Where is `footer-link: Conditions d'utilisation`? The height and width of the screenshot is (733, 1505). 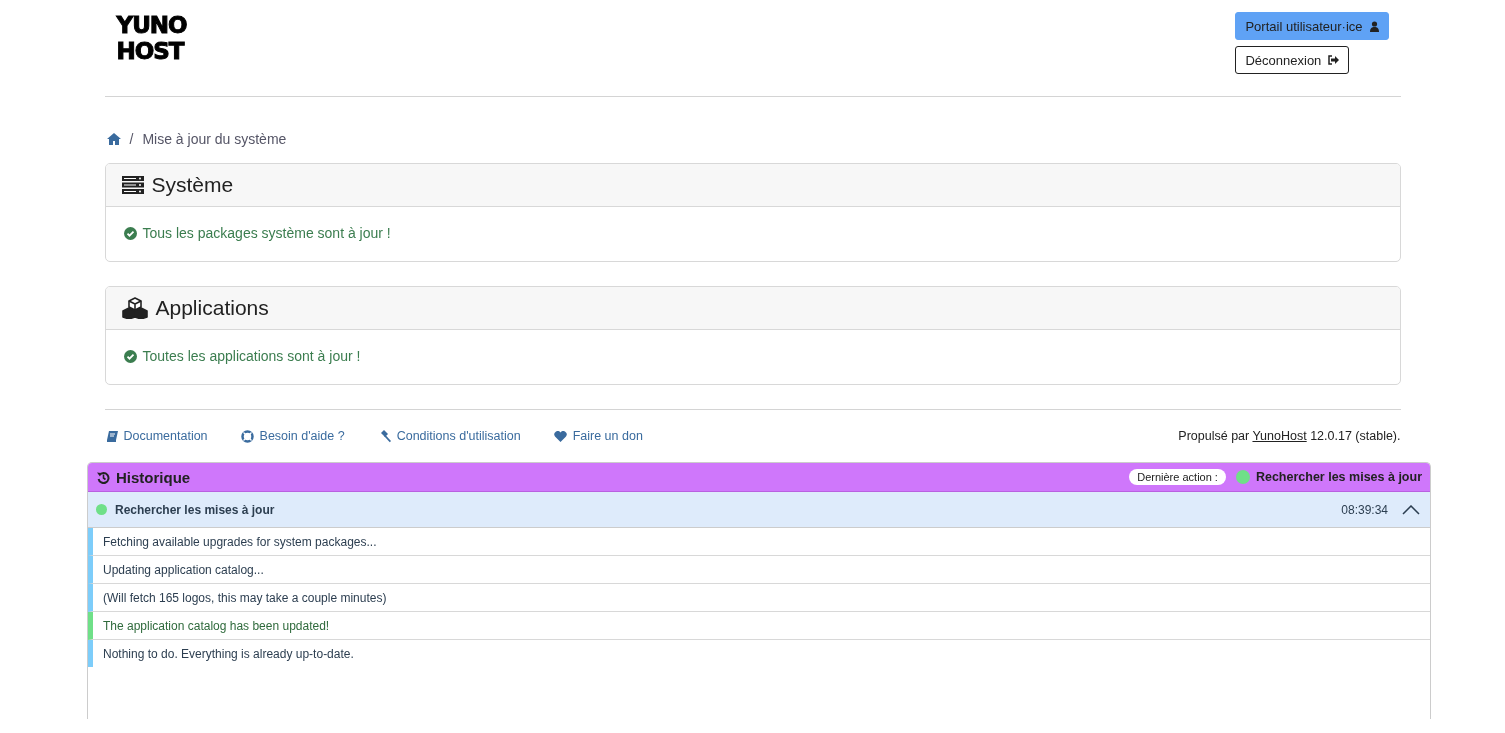
footer-link: Conditions d'utilisation is located at coordinates (449, 436).